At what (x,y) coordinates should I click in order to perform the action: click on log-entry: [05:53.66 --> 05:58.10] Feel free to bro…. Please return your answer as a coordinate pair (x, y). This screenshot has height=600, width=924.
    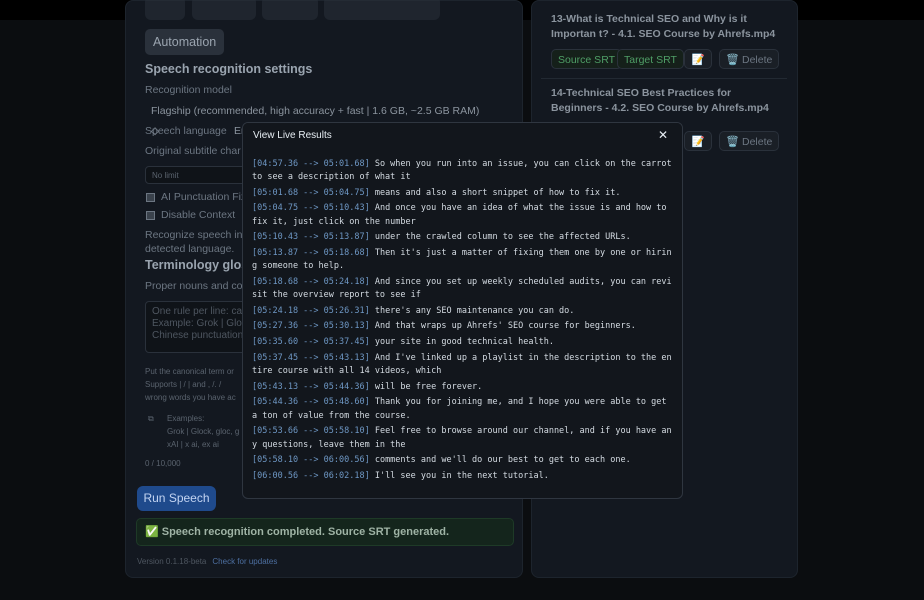
    Looking at the image, I should click on (464, 438).